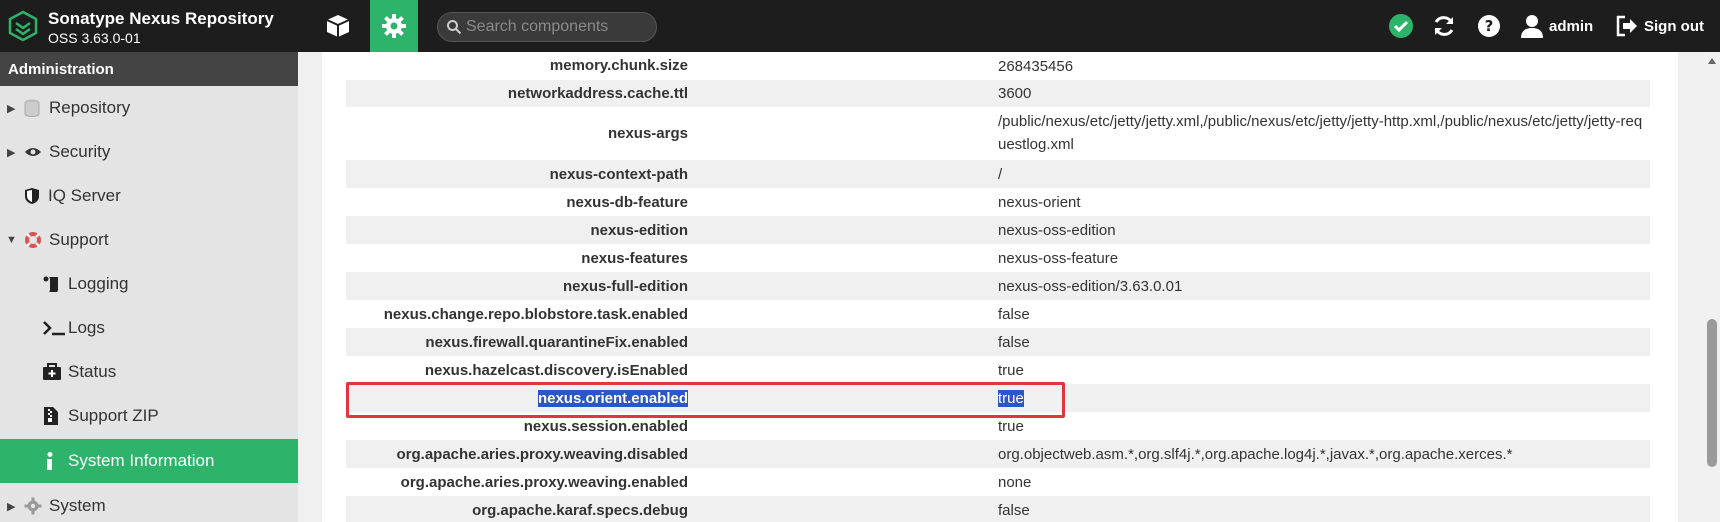  Describe the element at coordinates (1712, 393) in the screenshot. I see `scrollbar-thumb` at that location.